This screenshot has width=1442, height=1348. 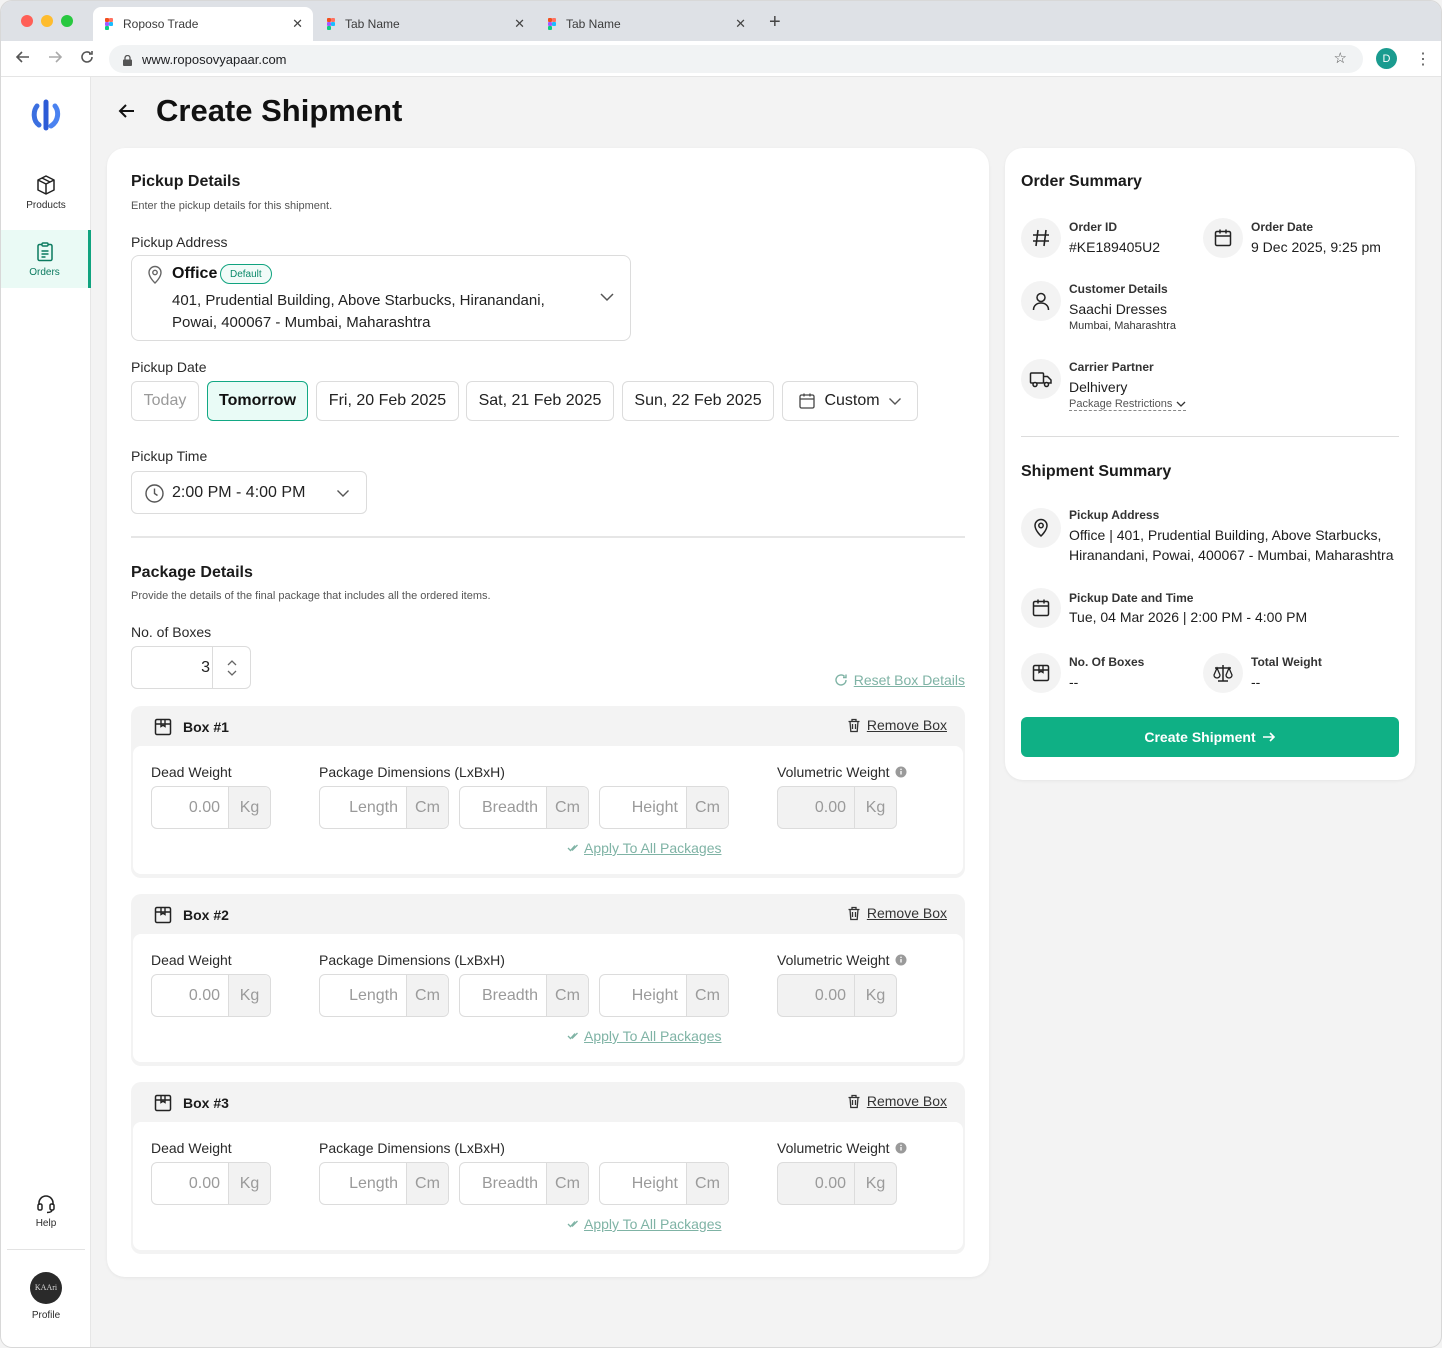 What do you see at coordinates (372, 24) in the screenshot?
I see `tab-label: Tab Name` at bounding box center [372, 24].